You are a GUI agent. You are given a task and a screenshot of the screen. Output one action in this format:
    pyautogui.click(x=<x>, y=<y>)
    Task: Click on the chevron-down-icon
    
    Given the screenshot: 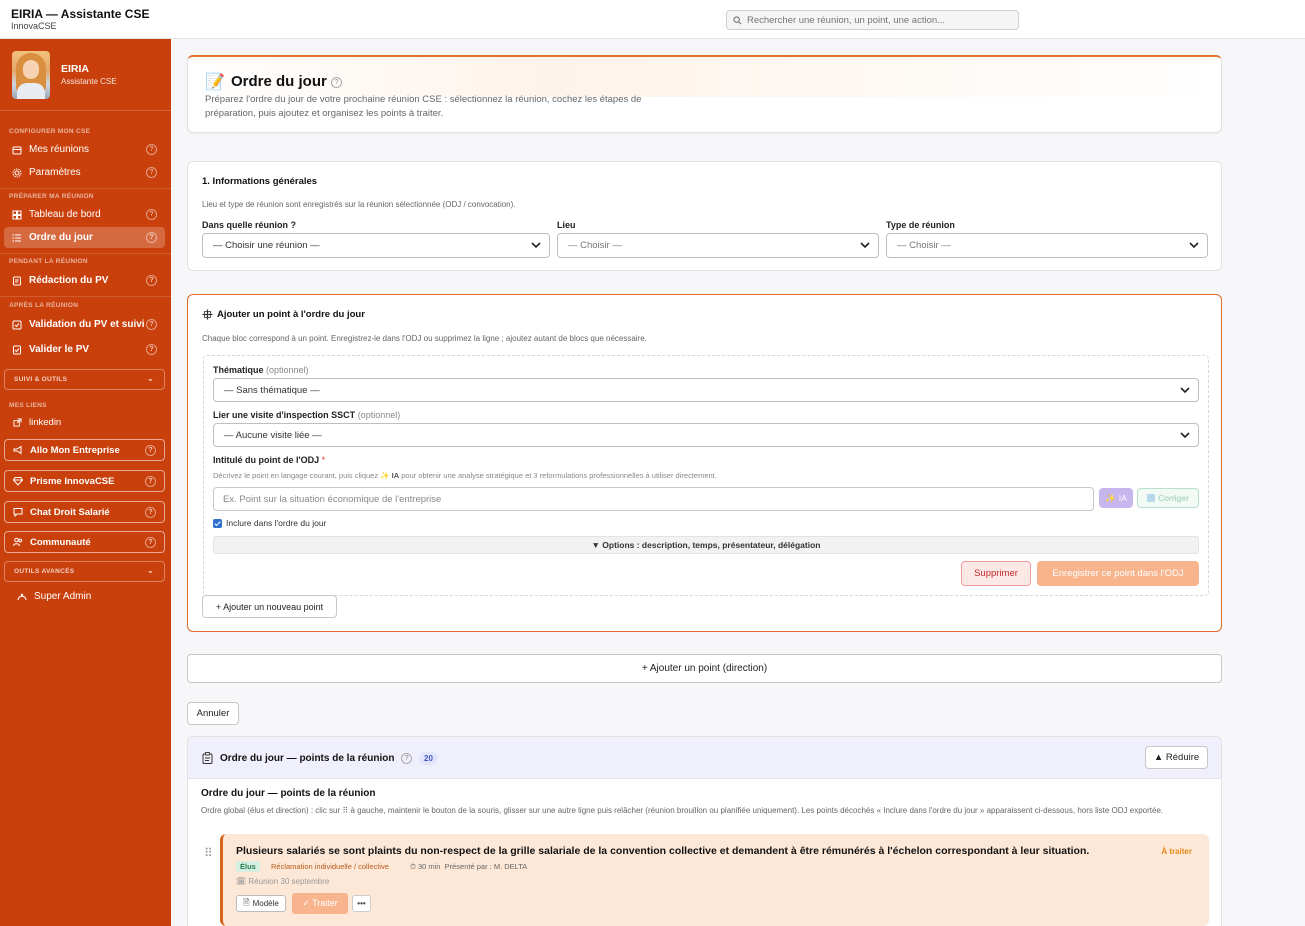 What is the action you would take?
    pyautogui.click(x=536, y=245)
    